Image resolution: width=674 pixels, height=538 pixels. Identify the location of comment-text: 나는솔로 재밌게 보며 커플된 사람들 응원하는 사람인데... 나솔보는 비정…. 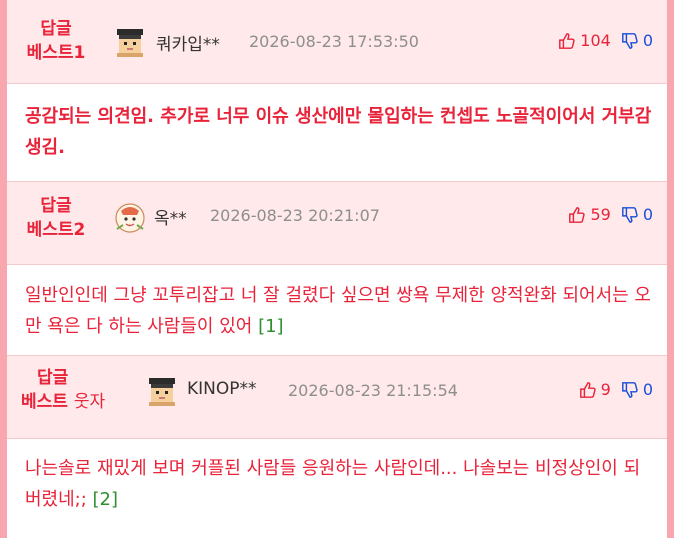
(340, 484).